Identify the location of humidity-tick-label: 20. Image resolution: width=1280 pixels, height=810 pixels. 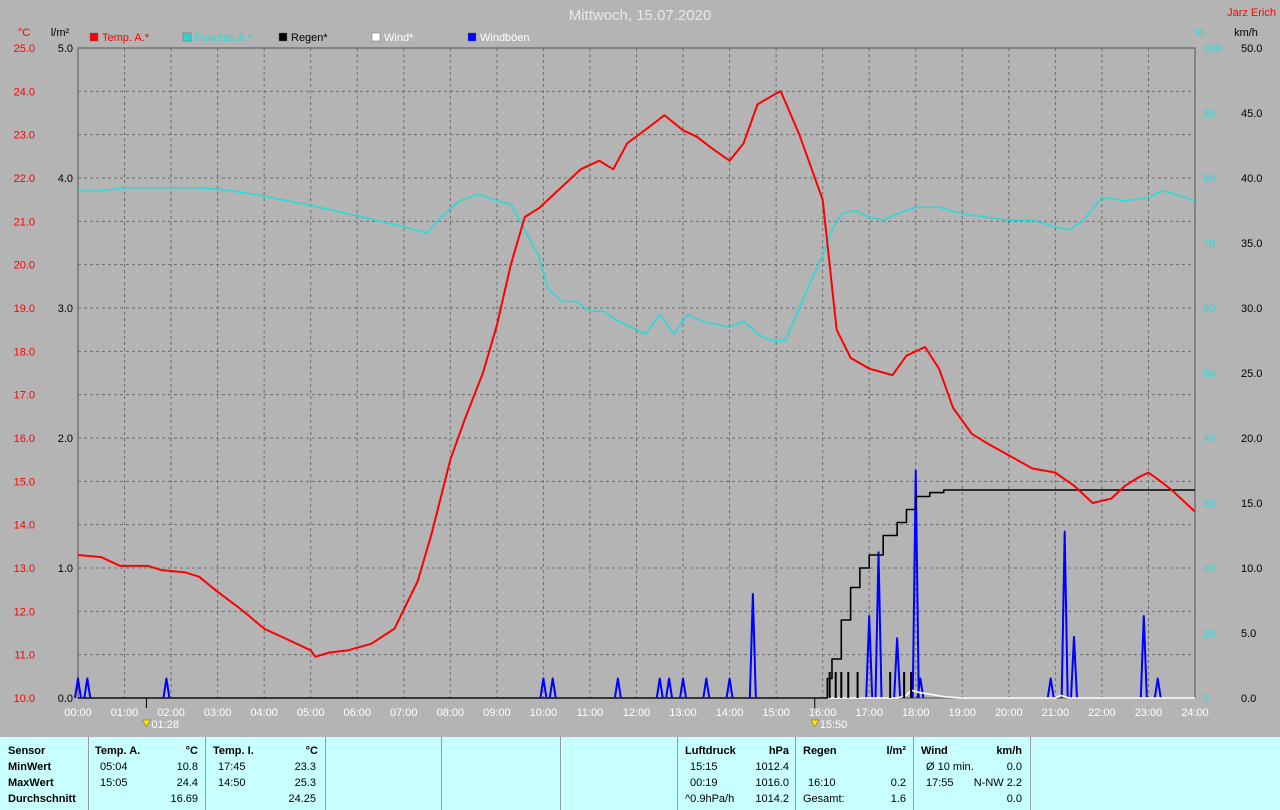
(1209, 569).